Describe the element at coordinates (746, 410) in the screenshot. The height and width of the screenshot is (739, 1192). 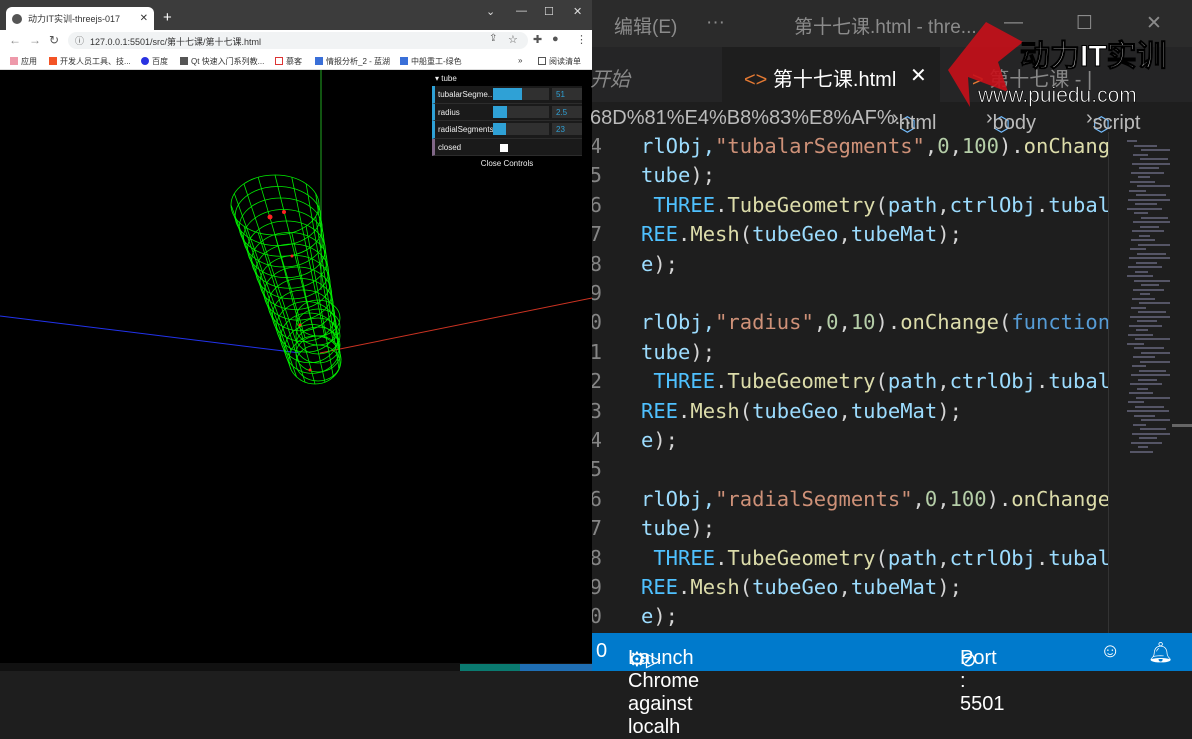
I see `code-token: (` at that location.